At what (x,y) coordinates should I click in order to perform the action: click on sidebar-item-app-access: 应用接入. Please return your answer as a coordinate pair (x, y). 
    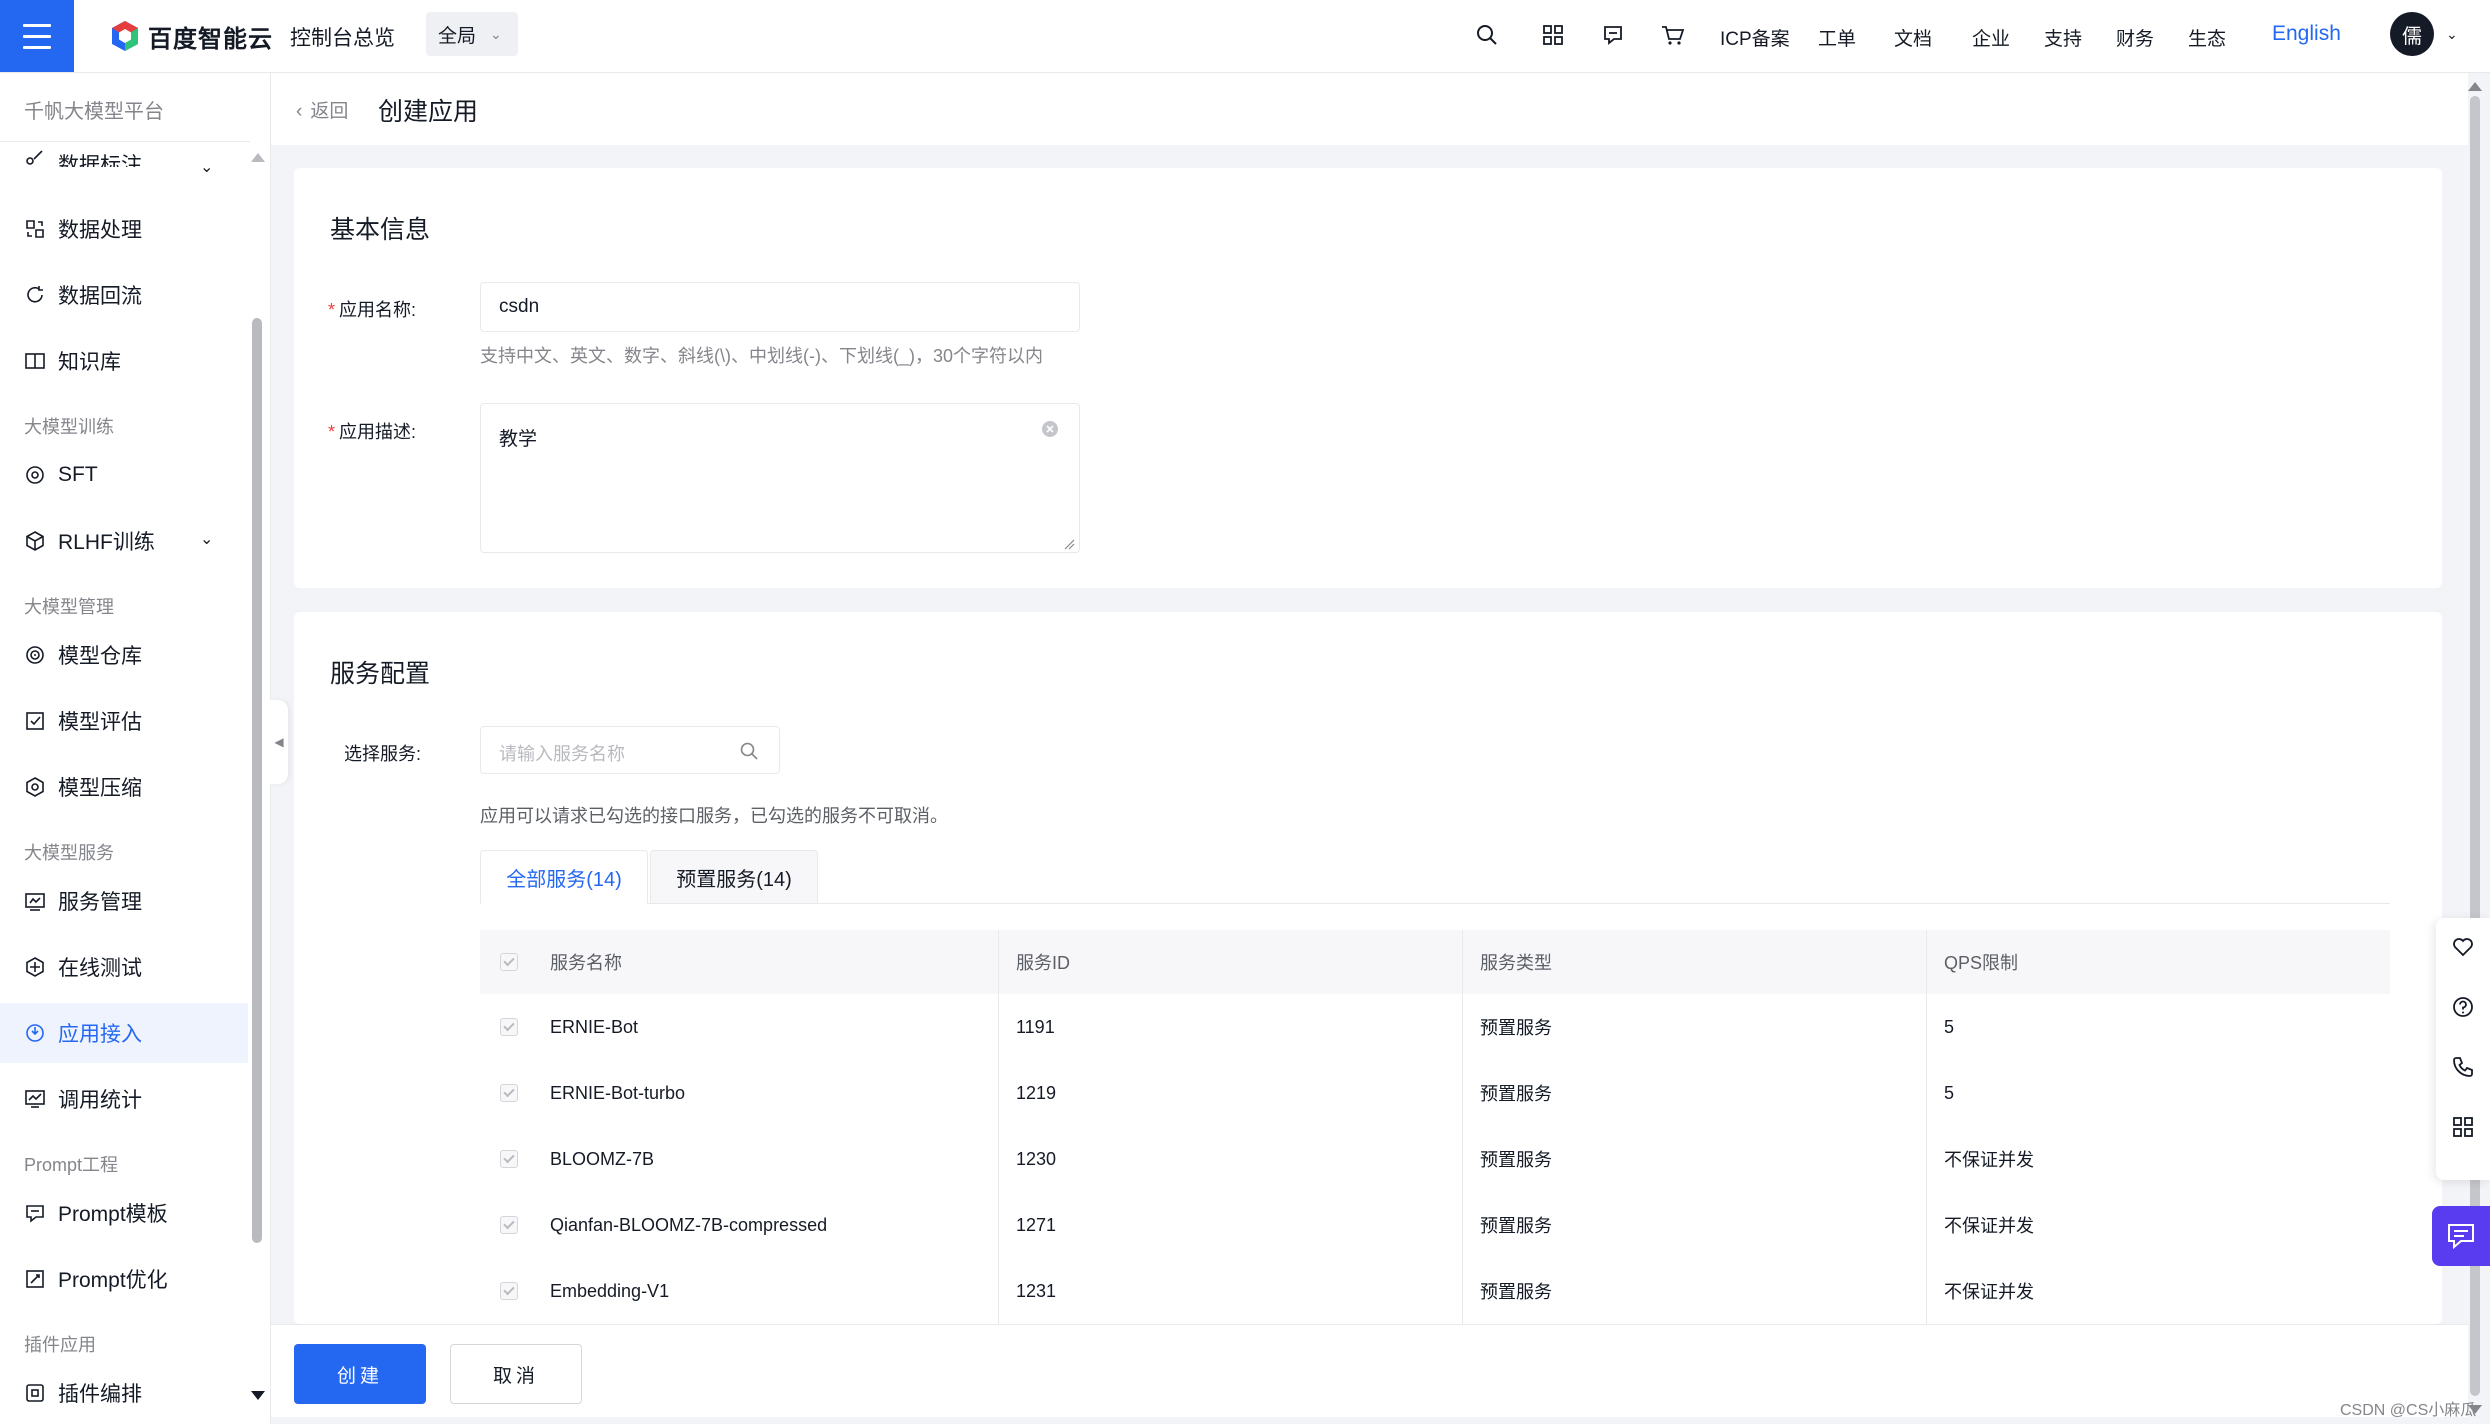
    Looking at the image, I should click on (83, 1033).